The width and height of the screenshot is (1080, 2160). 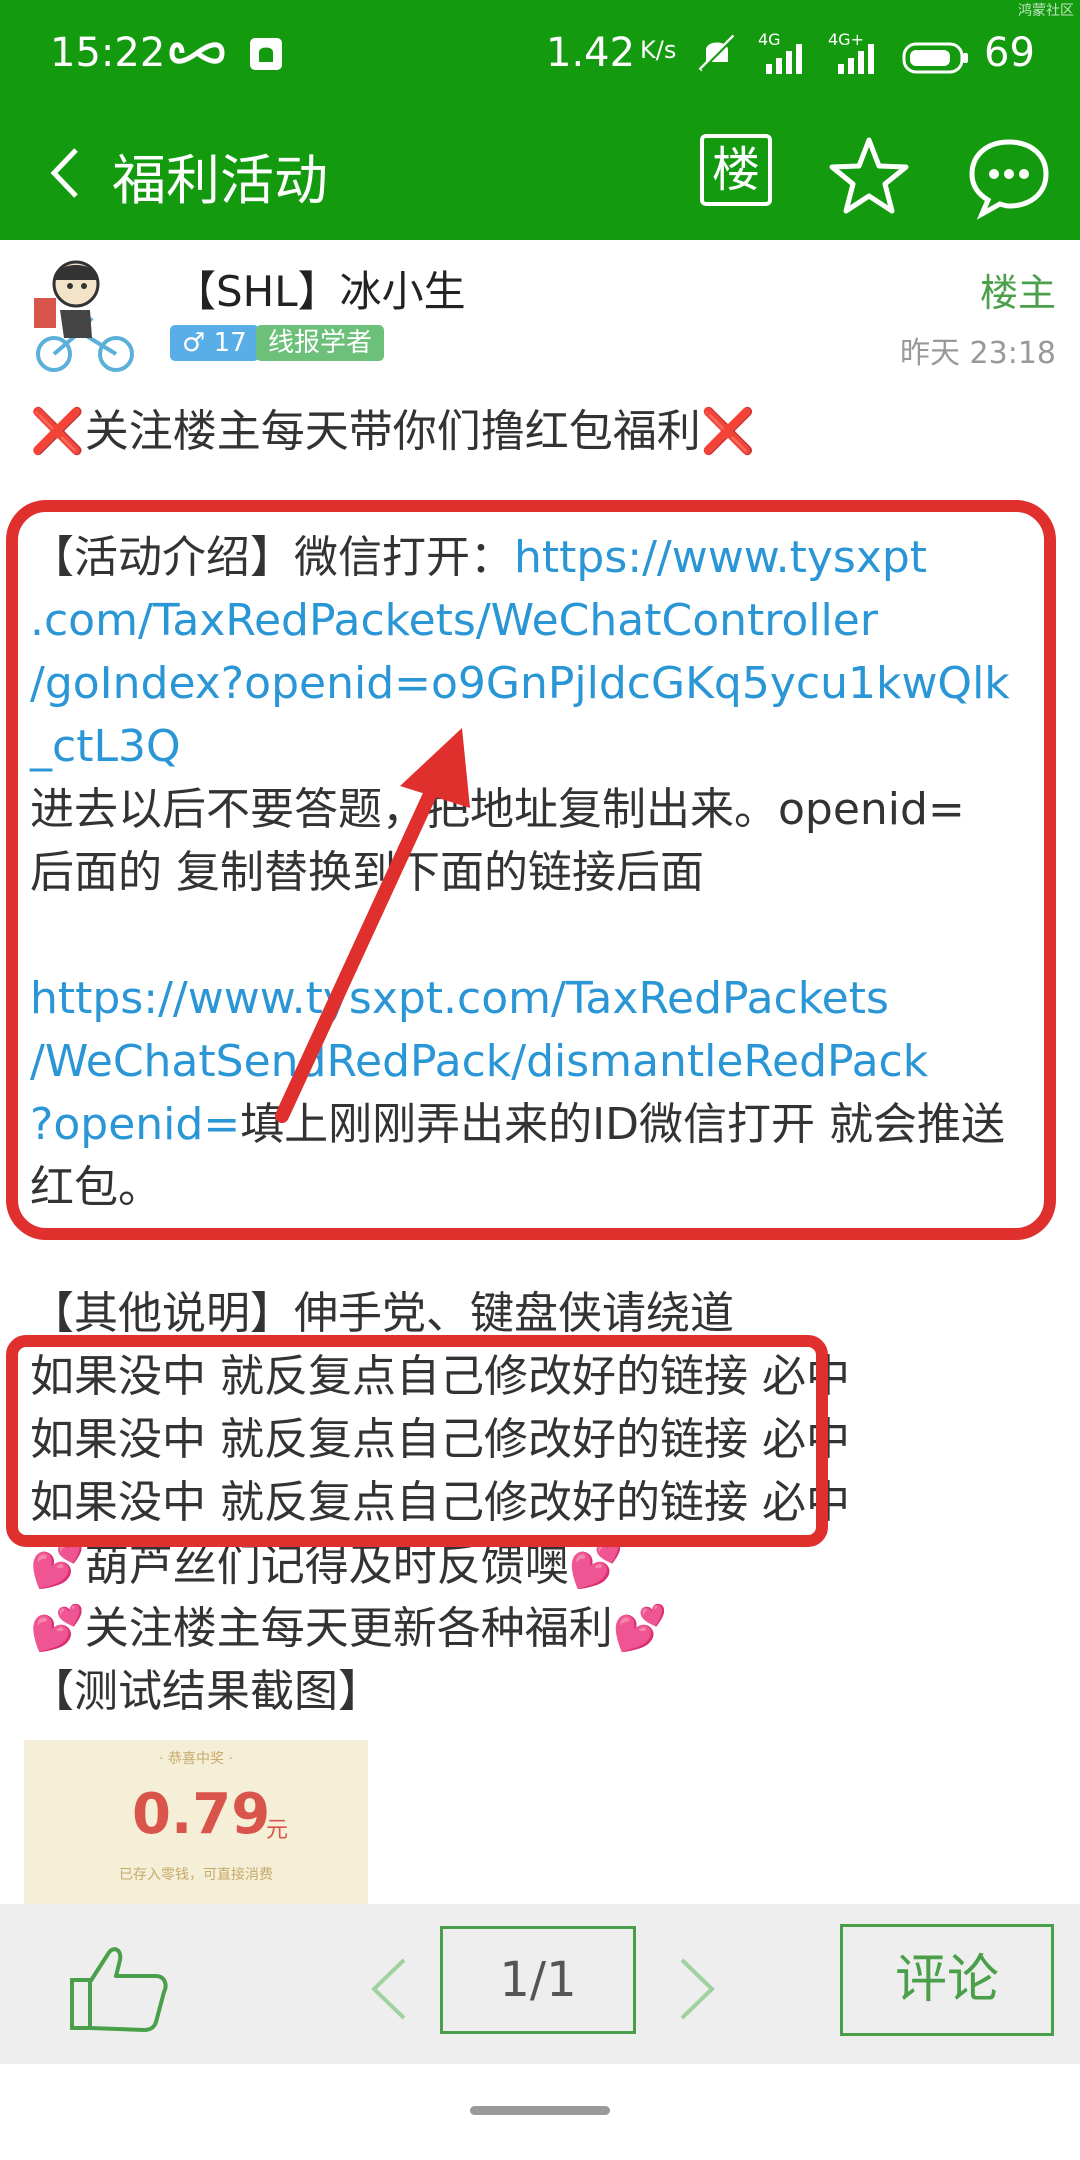 I want to click on battery-level: 69, so click(x=1009, y=53).